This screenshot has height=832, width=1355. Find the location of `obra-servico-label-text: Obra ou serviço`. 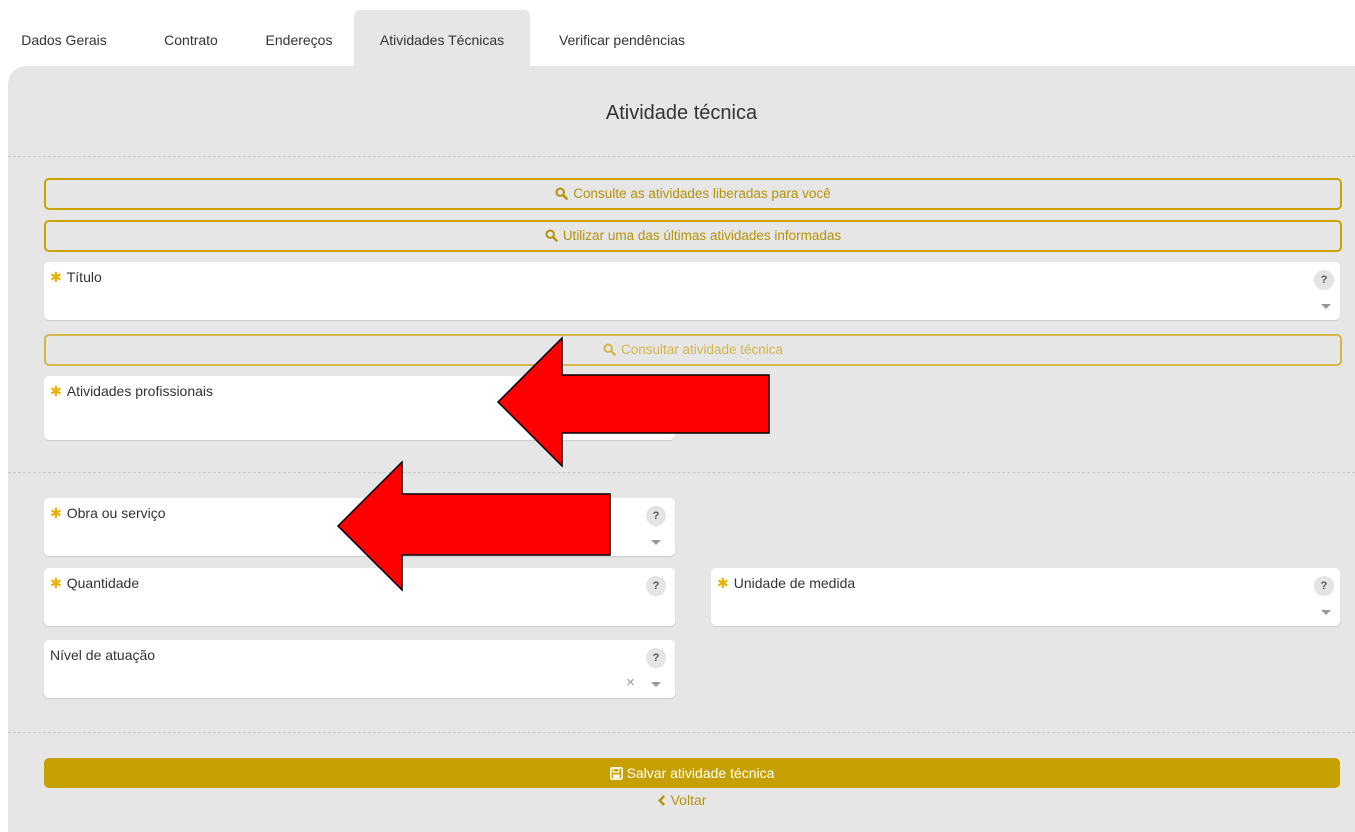

obra-servico-label-text: Obra ou serviço is located at coordinates (116, 513).